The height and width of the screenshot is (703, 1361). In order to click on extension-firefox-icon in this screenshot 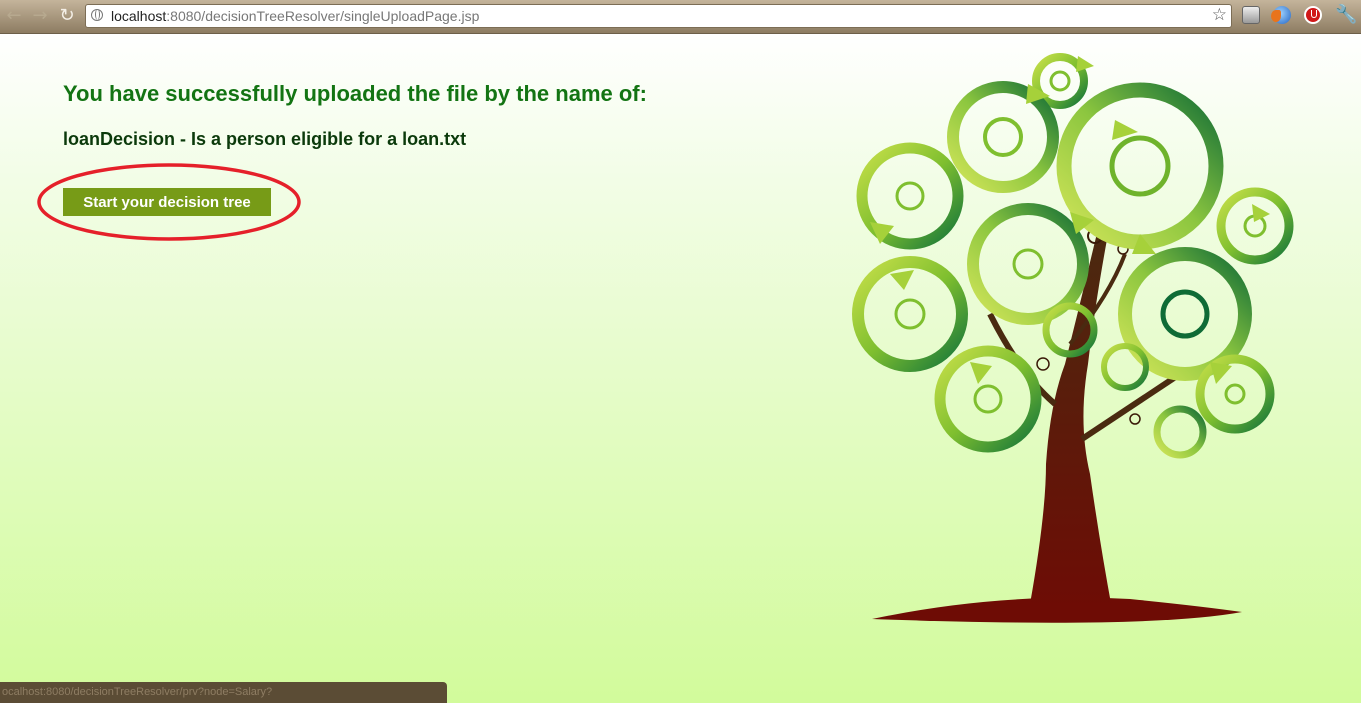, I will do `click(1281, 15)`.